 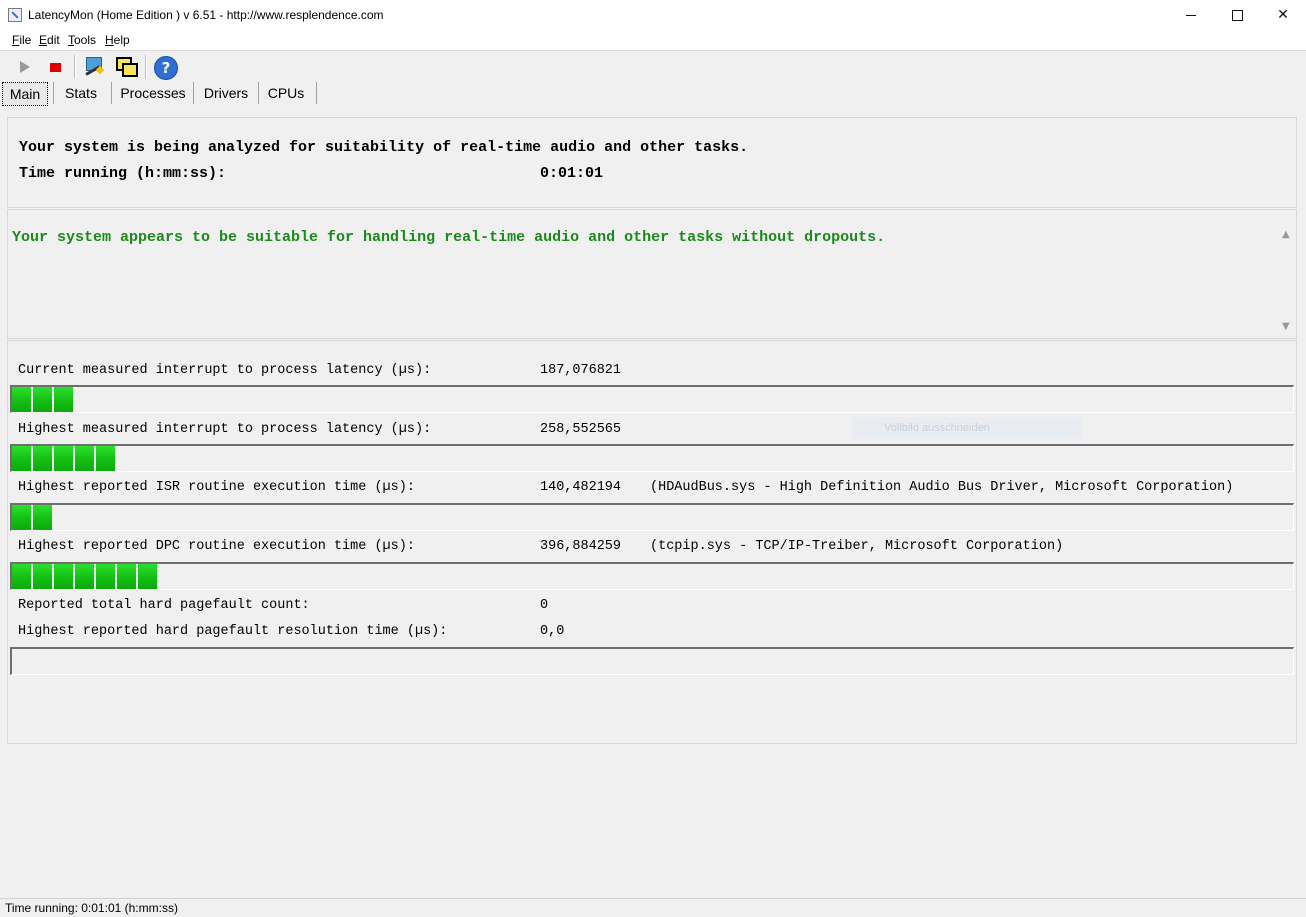 I want to click on minimize-button, so click(x=1191, y=15).